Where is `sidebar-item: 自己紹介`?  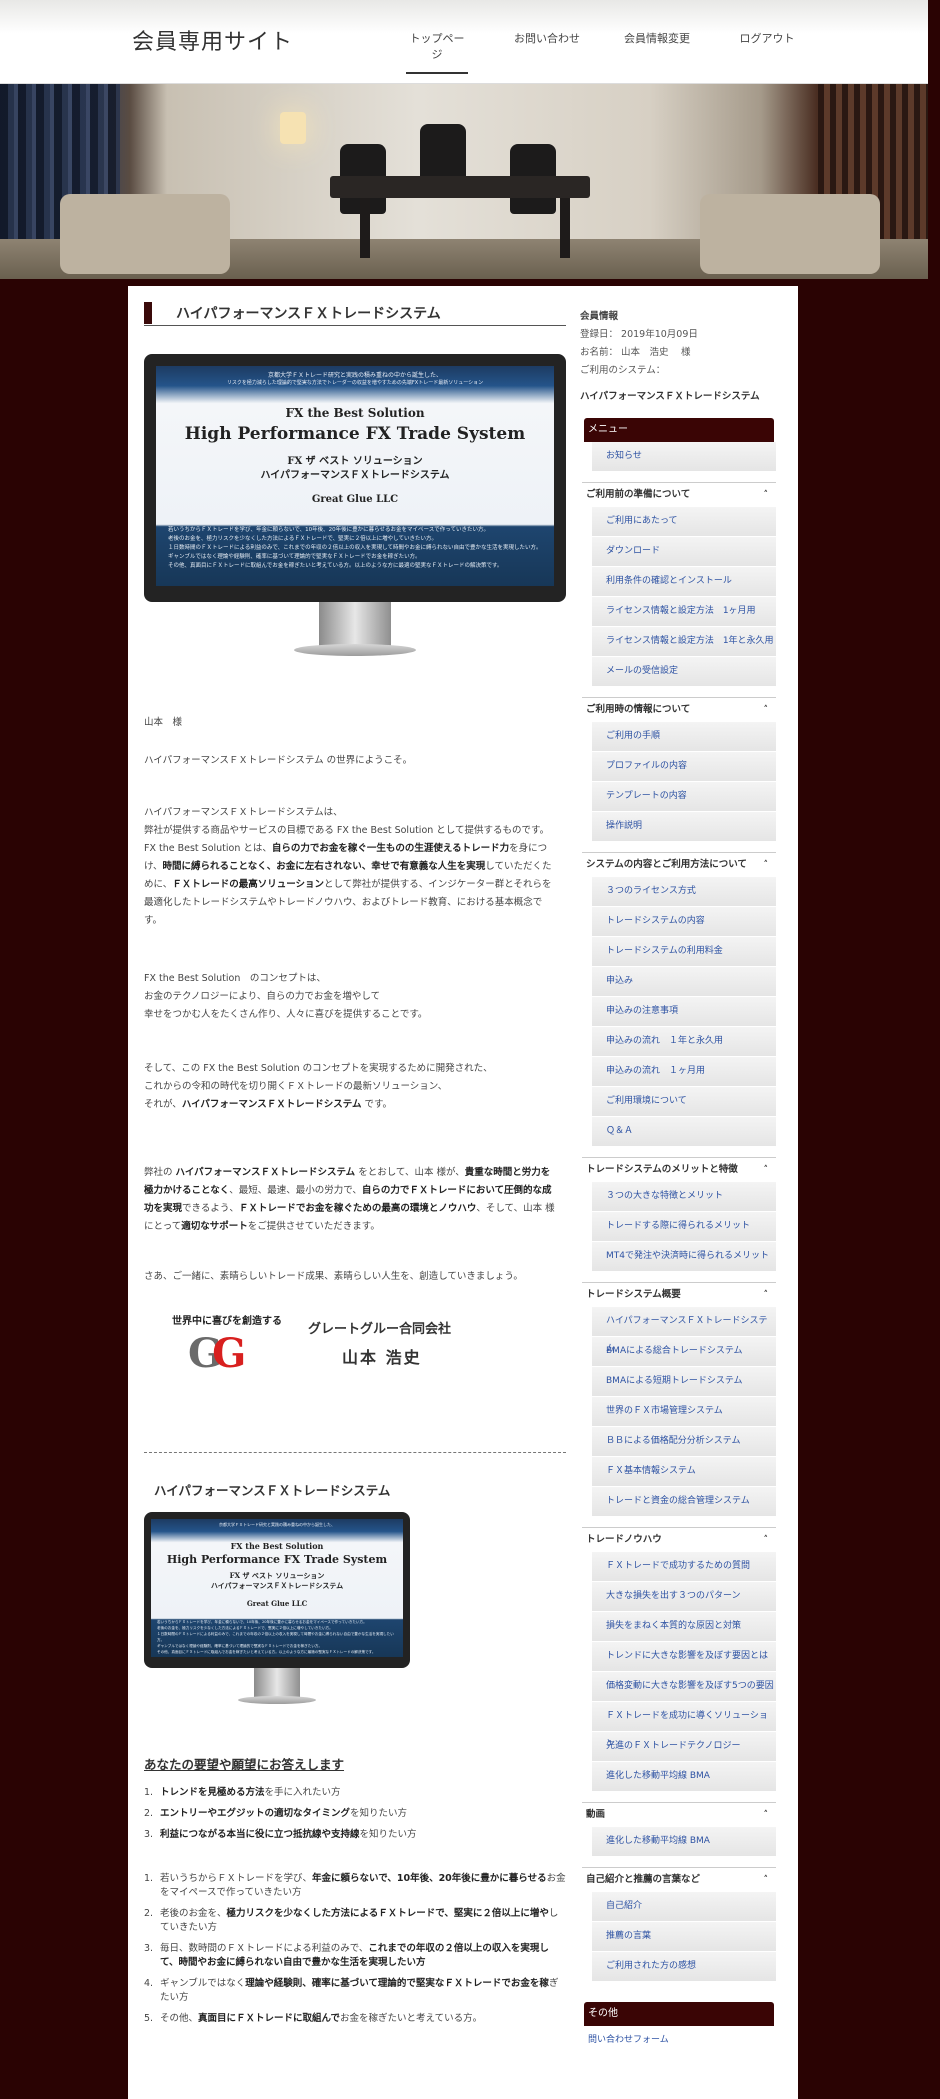 sidebar-item: 自己紹介 is located at coordinates (684, 1907).